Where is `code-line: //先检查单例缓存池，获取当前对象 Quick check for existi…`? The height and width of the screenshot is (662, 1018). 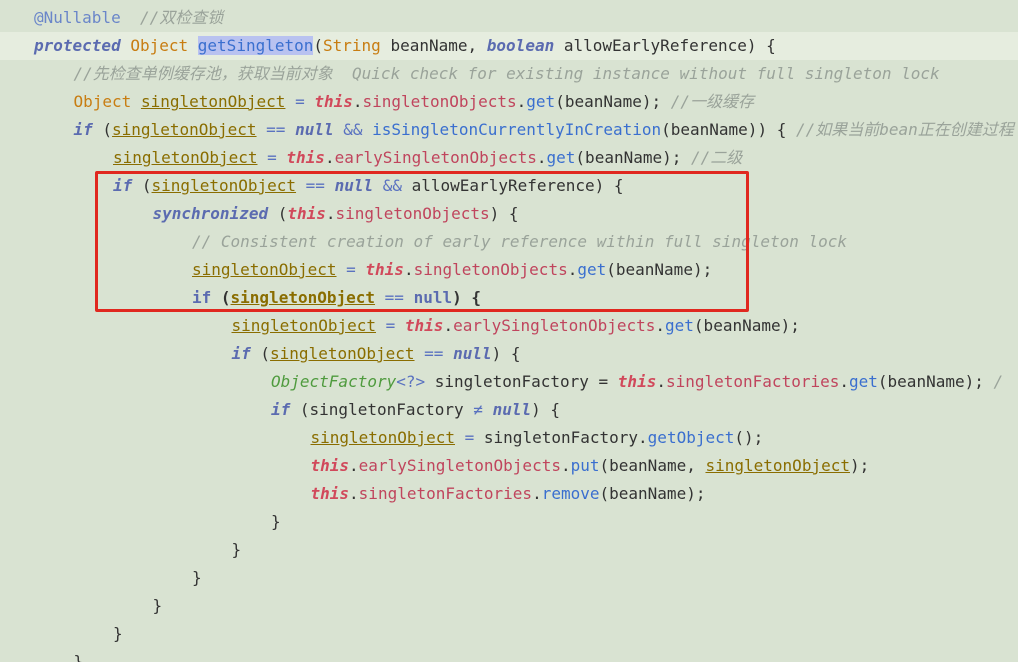
code-line: //先检查单例缓存池，获取当前对象 Quick check for existi… is located at coordinates (509, 74).